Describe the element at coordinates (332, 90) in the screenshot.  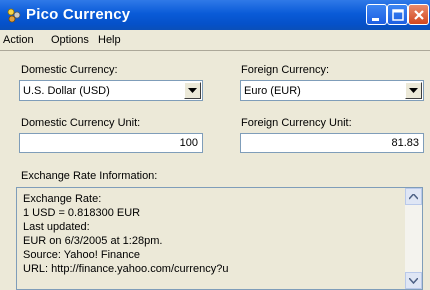
I see `foreign-currency-select: Euro (EUR)` at that location.